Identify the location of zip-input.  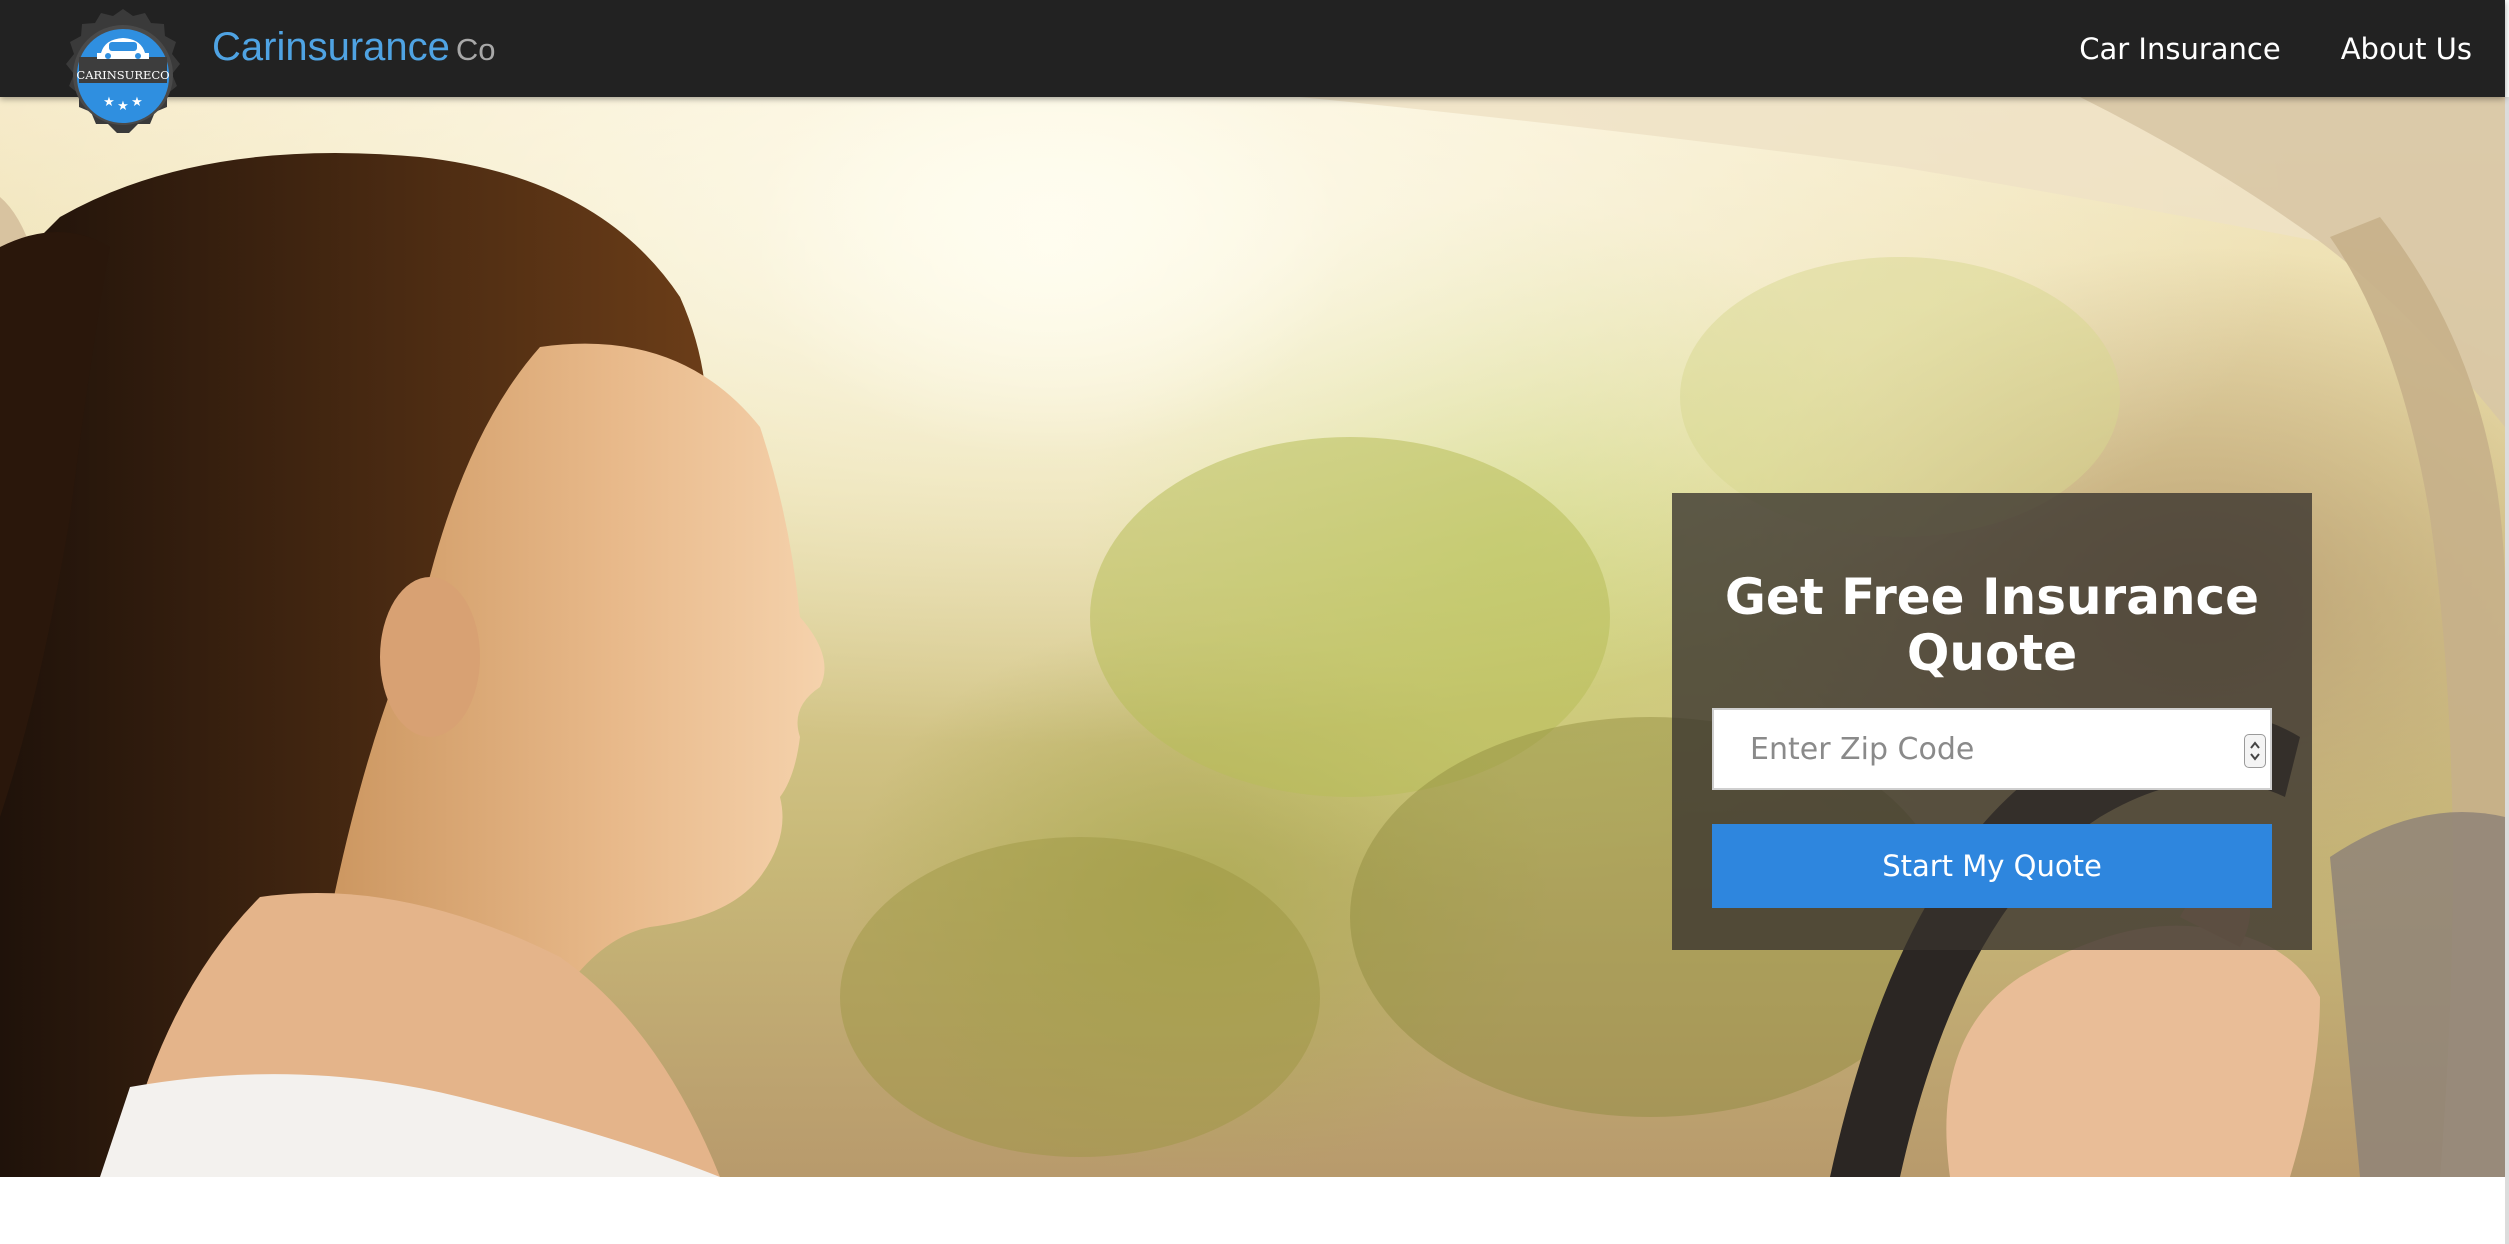
(1992, 749).